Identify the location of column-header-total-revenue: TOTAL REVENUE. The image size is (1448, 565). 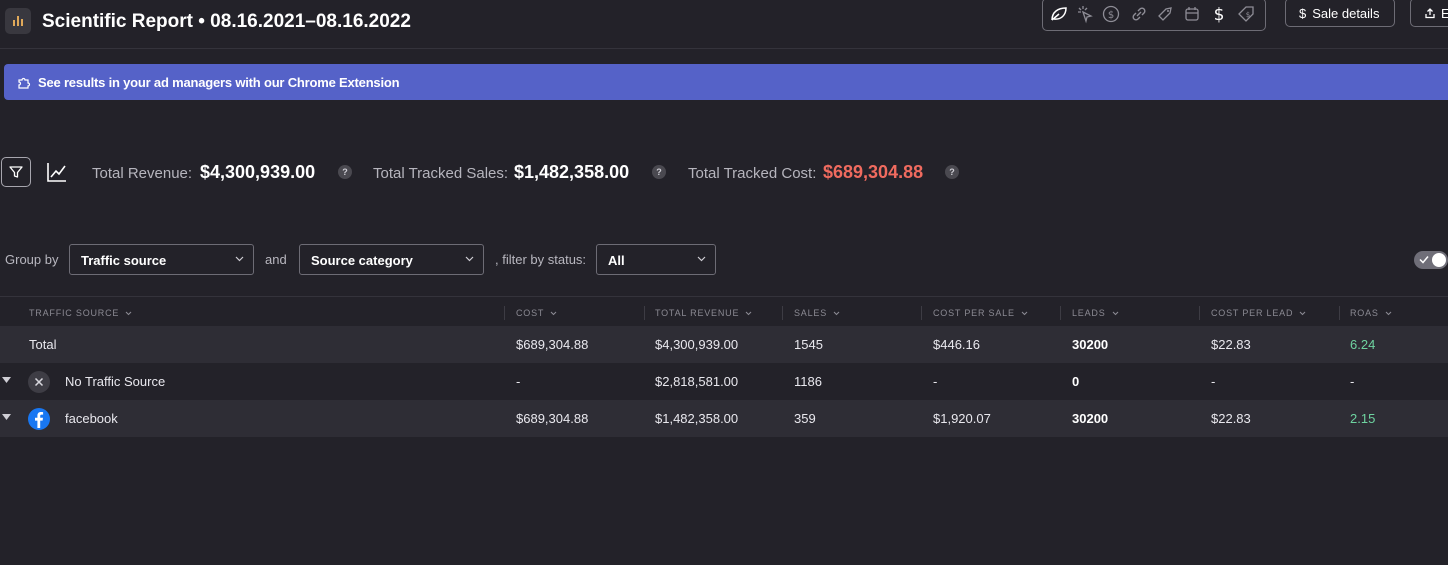
(703, 313).